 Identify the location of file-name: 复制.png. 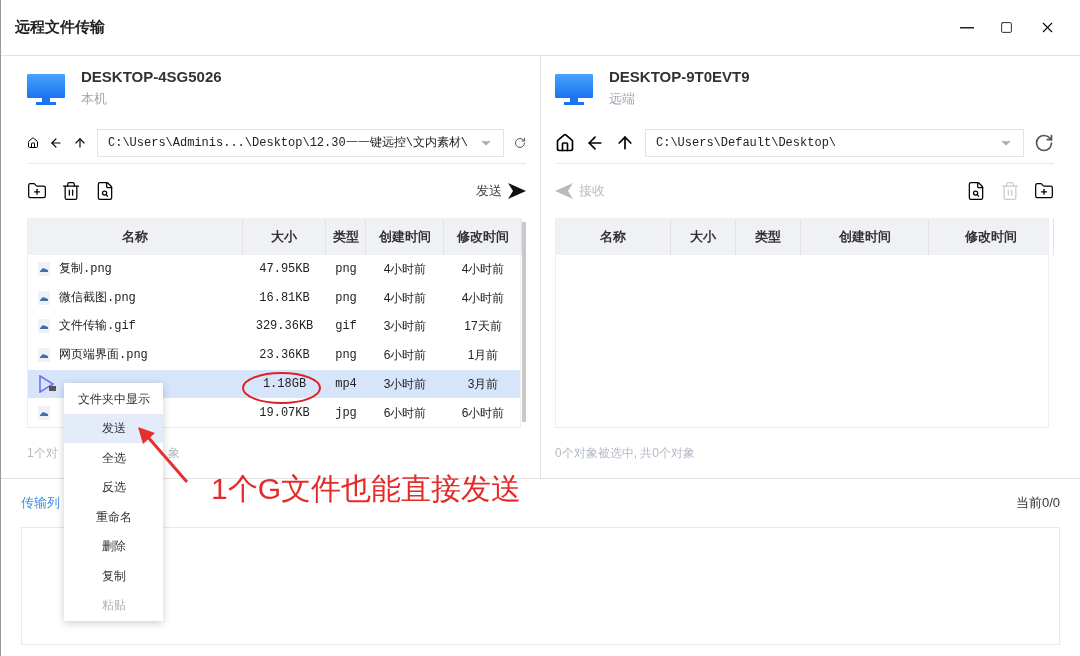
(85, 269).